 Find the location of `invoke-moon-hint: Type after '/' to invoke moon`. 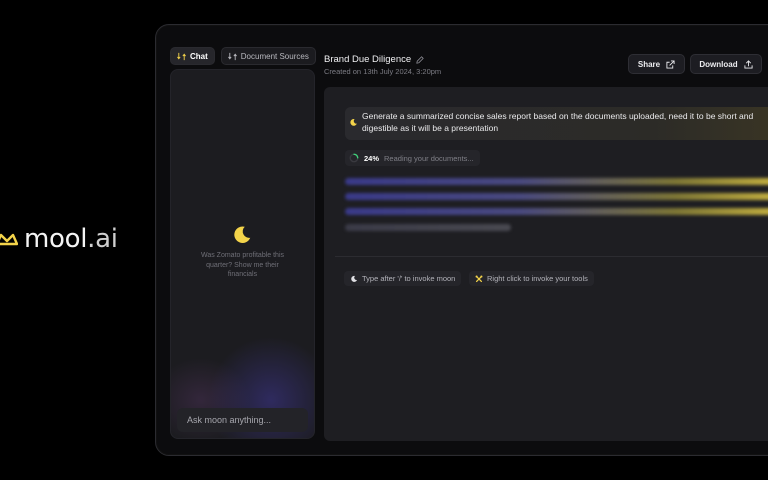

invoke-moon-hint: Type after '/' to invoke moon is located at coordinates (403, 278).